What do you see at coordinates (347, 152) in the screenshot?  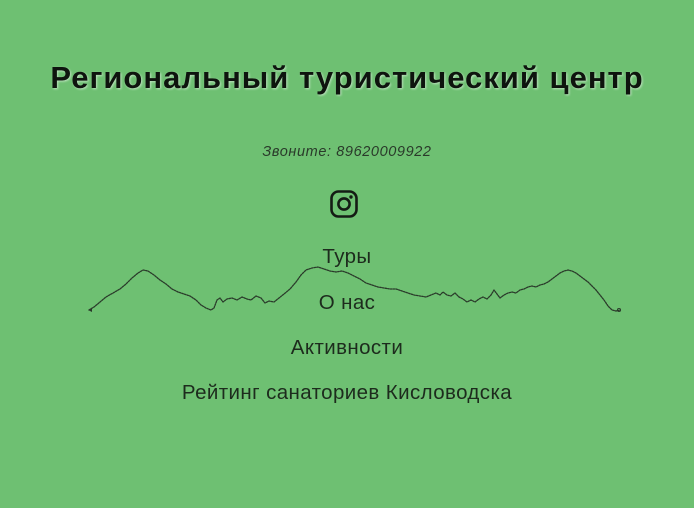 I see `phone-number: Звоните: 89620009922` at bounding box center [347, 152].